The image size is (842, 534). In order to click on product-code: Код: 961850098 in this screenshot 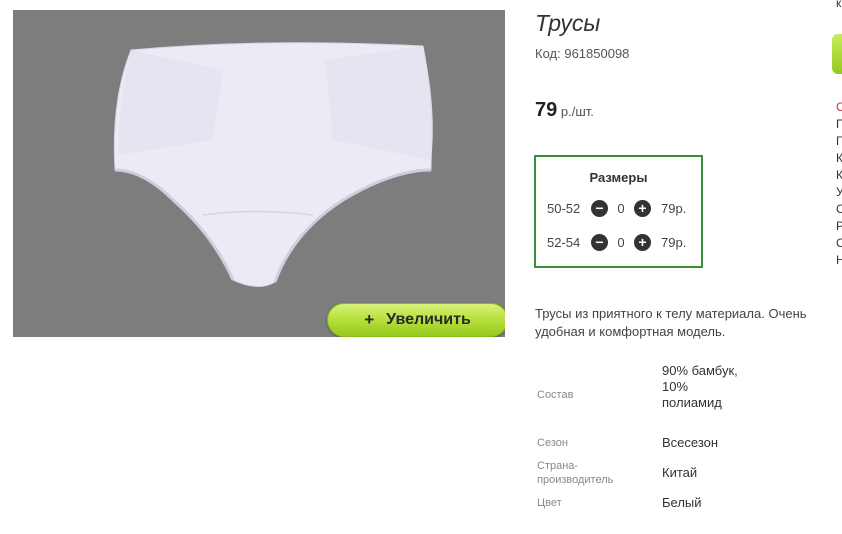, I will do `click(582, 53)`.